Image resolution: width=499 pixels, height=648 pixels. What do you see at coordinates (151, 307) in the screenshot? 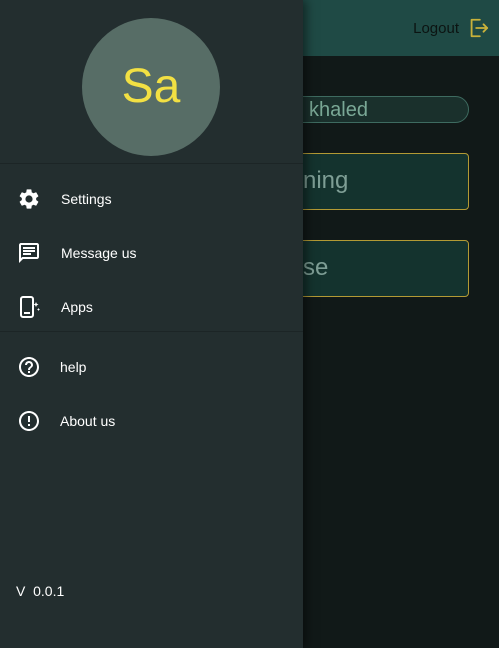
I see `menu-item-apps: Apps` at bounding box center [151, 307].